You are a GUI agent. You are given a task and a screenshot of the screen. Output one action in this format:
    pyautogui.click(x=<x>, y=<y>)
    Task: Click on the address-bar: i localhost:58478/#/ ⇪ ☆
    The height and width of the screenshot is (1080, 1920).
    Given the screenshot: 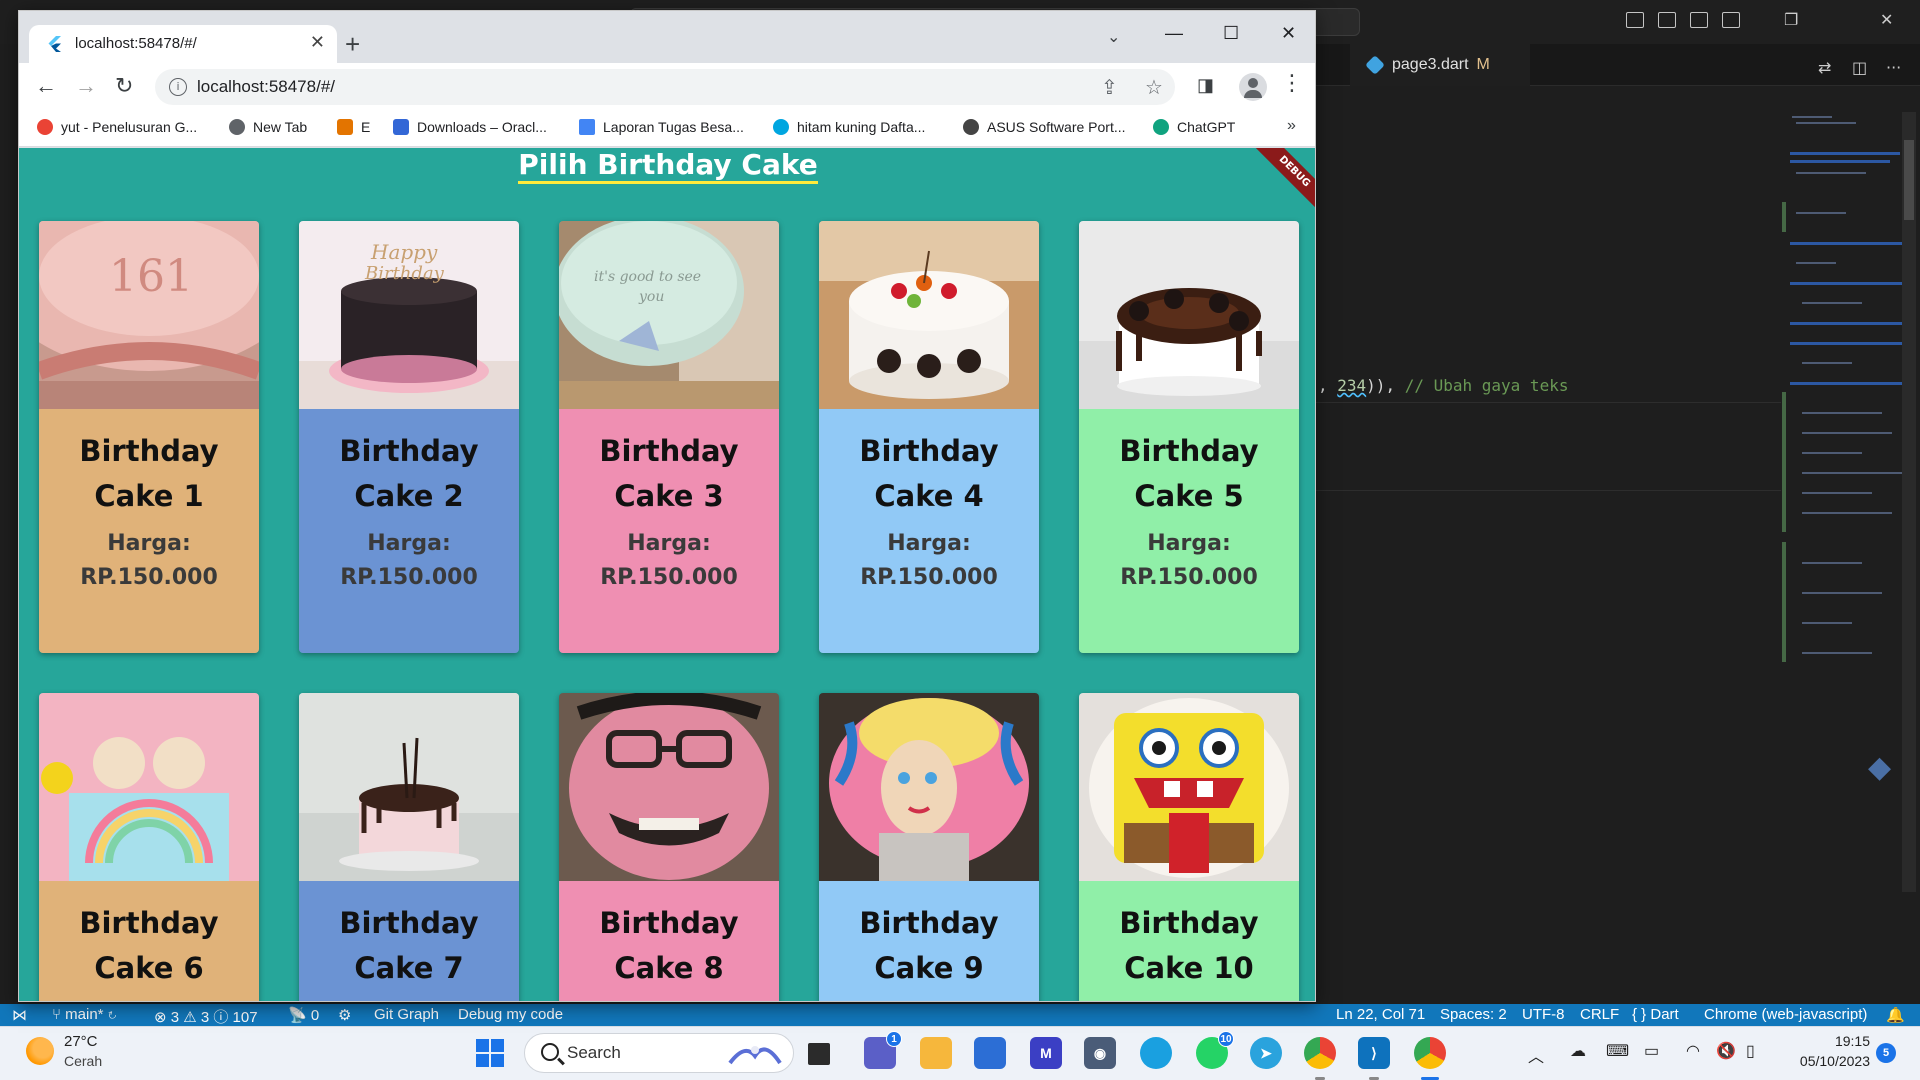 What is the action you would take?
    pyautogui.click(x=665, y=87)
    